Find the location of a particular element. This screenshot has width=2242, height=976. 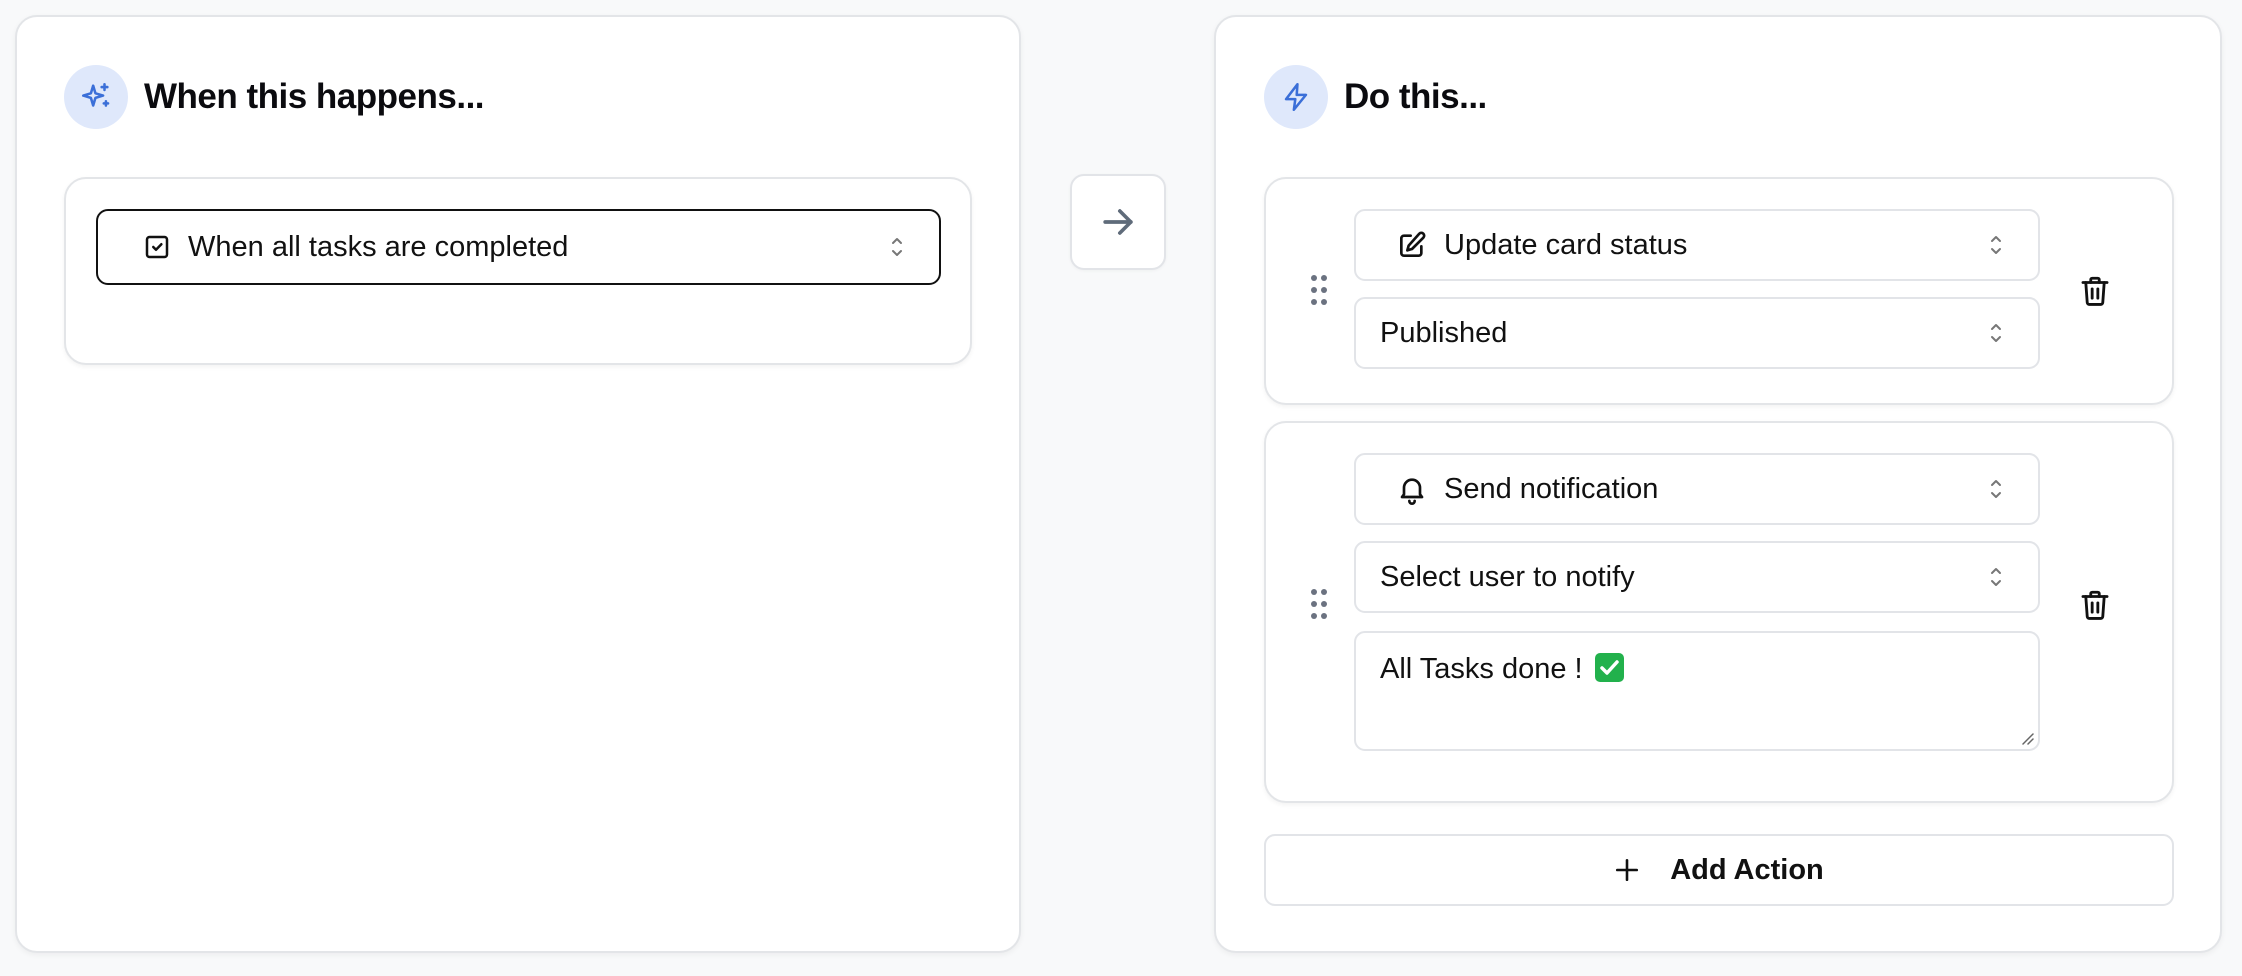

sparkles-icon is located at coordinates (96, 97).